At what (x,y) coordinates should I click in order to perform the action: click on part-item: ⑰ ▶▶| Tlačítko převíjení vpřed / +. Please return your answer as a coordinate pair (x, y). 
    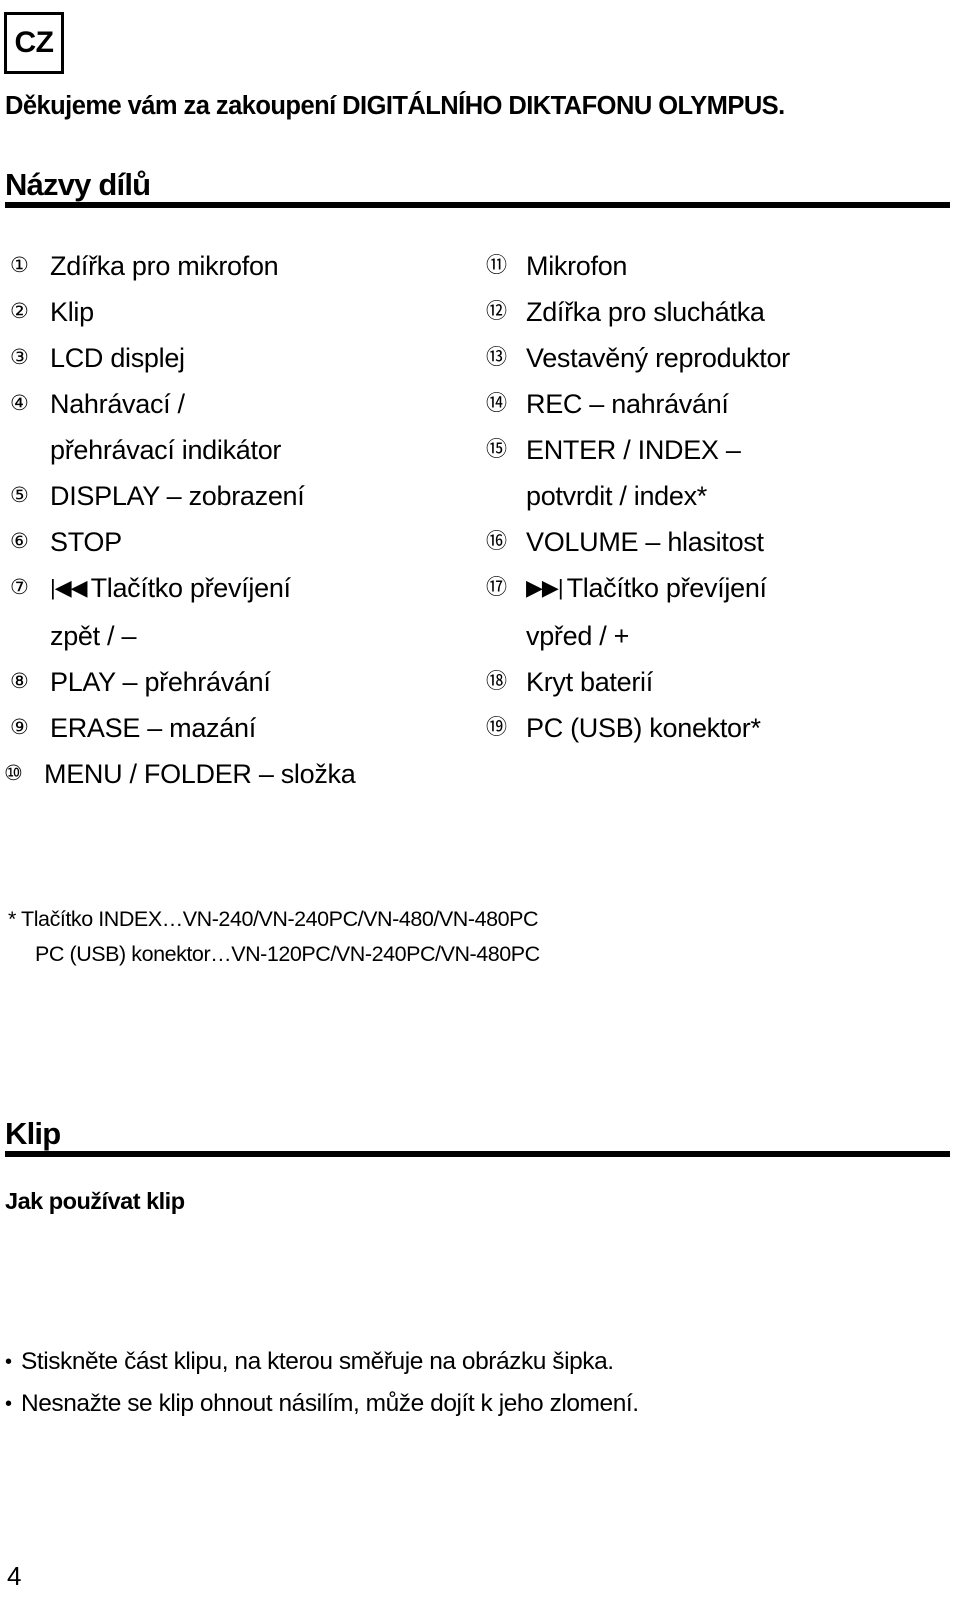
    Looking at the image, I should click on (722, 612).